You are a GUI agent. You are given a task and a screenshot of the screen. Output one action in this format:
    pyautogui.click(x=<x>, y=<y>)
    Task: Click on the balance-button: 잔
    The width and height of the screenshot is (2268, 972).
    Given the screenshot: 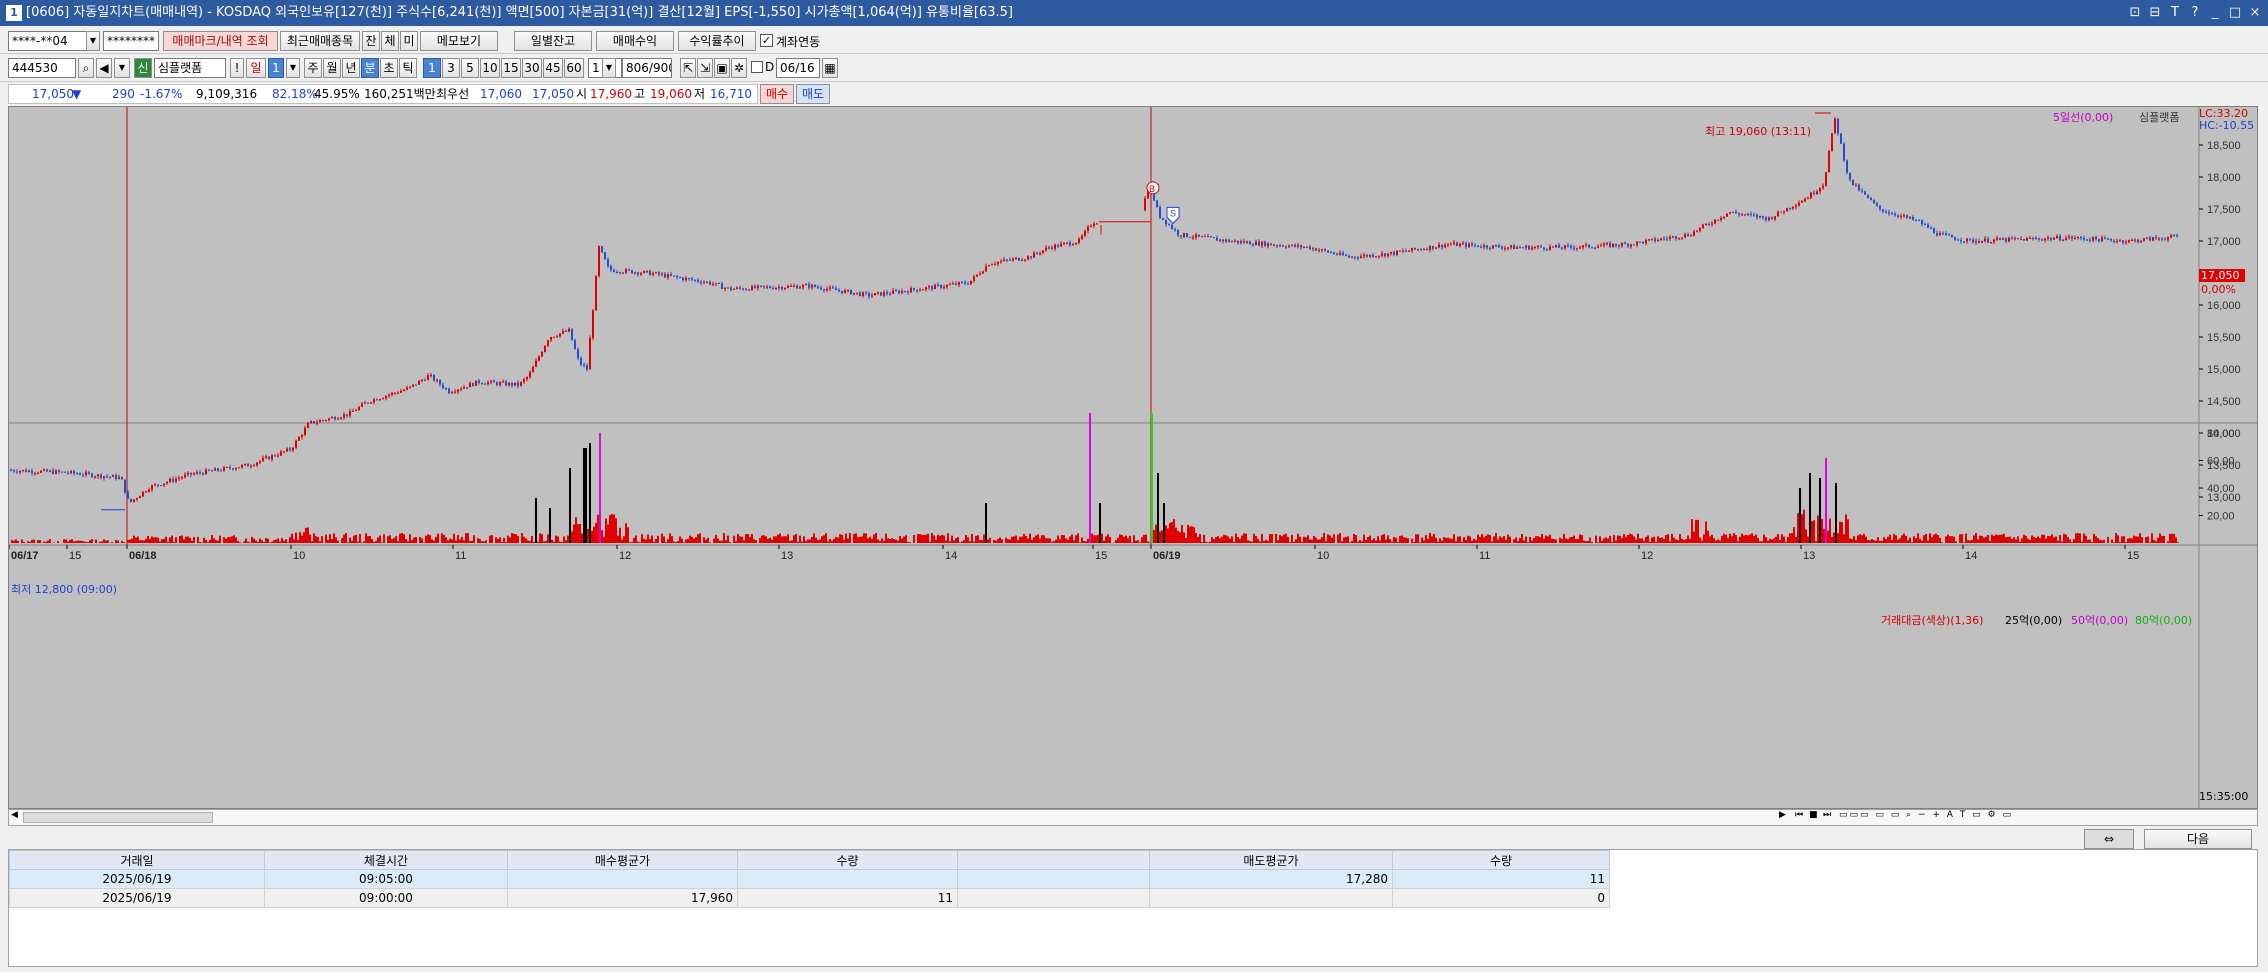 What is the action you would take?
    pyautogui.click(x=371, y=41)
    